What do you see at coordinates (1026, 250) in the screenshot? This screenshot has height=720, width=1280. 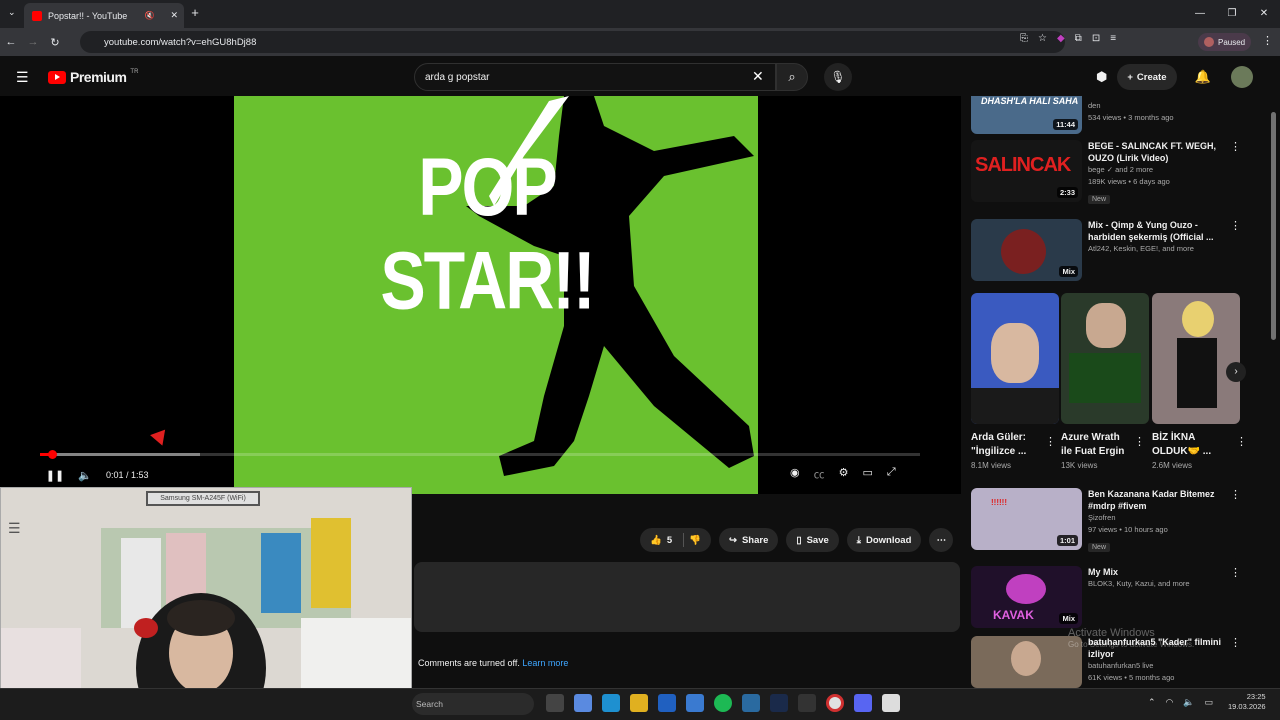 I see `mix-thumbnail: Mix` at bounding box center [1026, 250].